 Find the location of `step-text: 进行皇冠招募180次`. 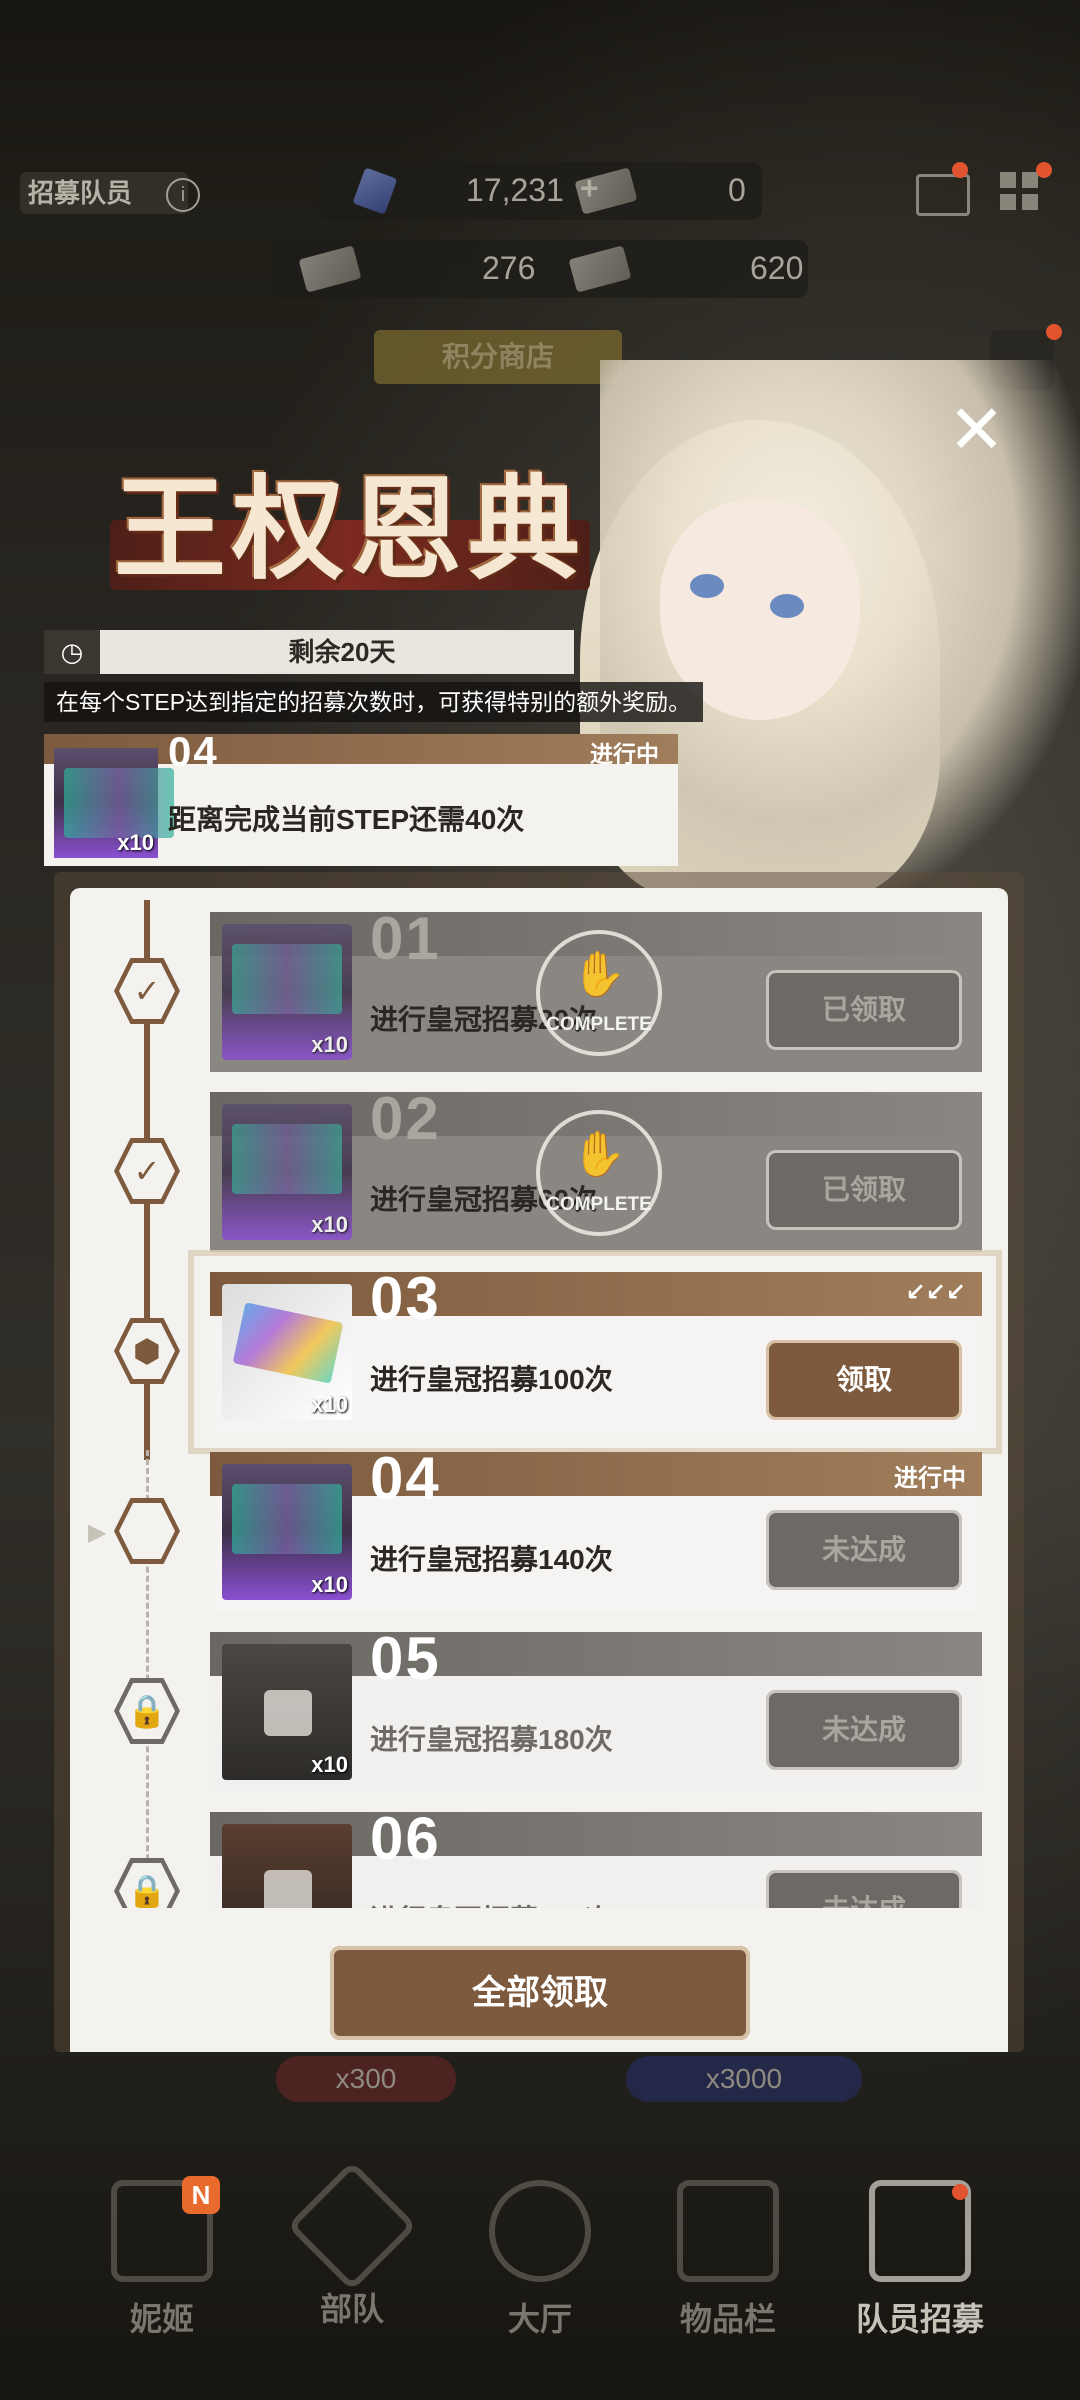

step-text: 进行皇冠招募180次 is located at coordinates (491, 1739).